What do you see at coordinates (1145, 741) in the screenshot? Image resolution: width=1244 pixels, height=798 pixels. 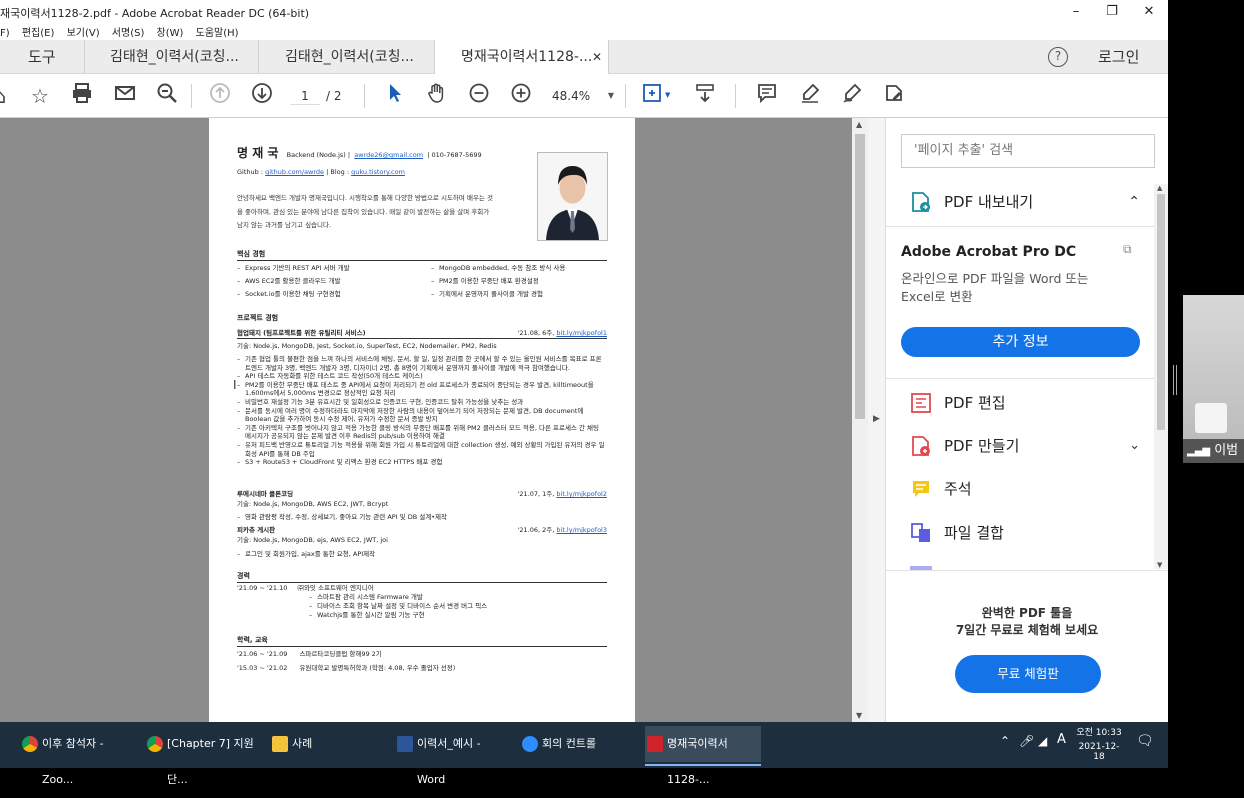 I see `notification-icon: 🗨︎` at bounding box center [1145, 741].